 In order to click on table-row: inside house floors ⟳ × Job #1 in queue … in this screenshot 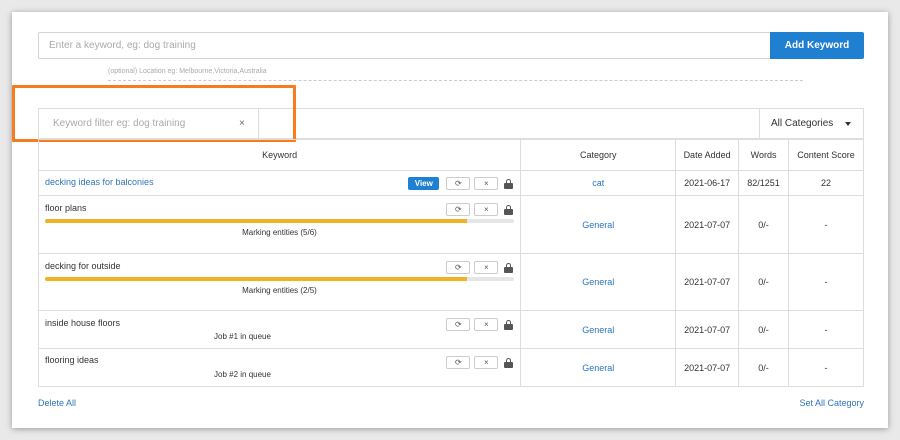, I will do `click(450, 329)`.